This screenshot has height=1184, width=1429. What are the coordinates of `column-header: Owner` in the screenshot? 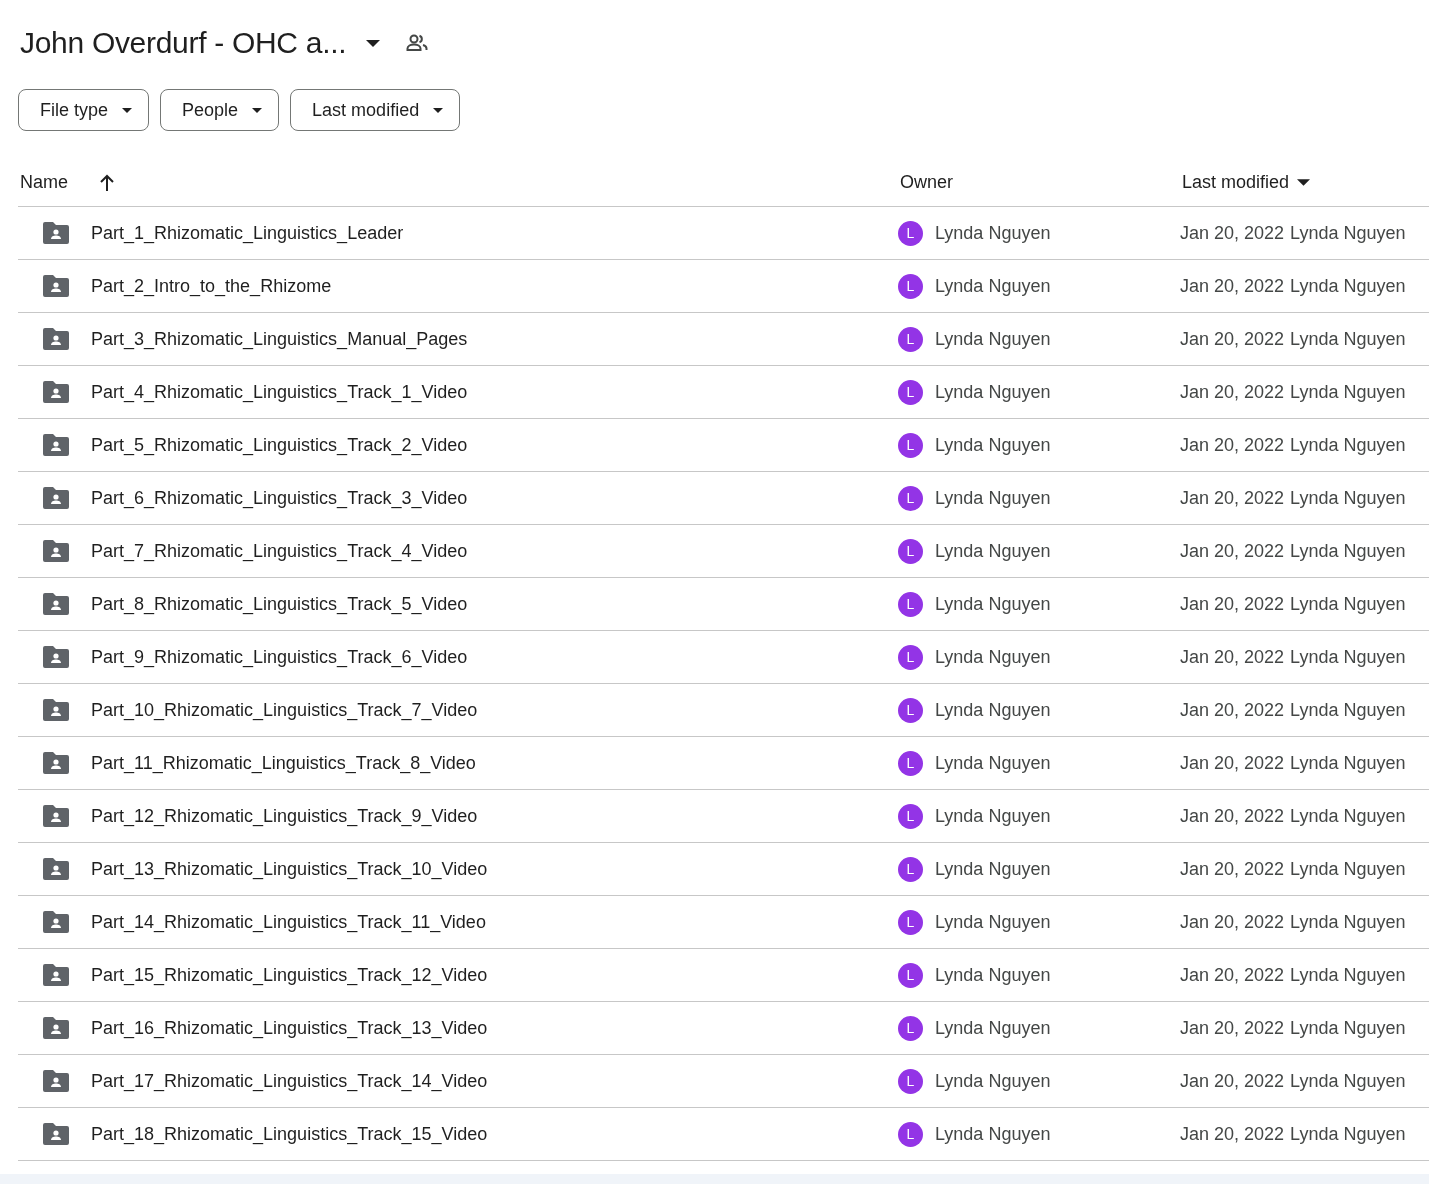 It's located at (925, 182).